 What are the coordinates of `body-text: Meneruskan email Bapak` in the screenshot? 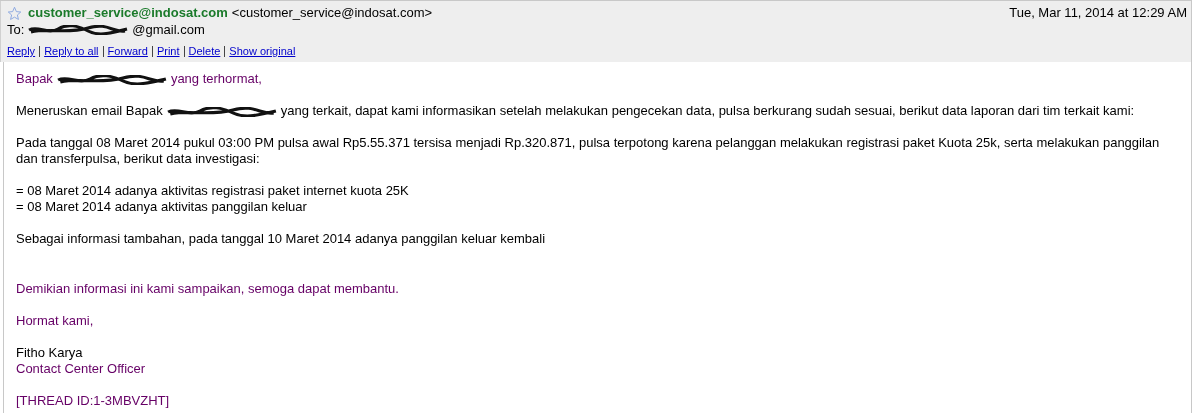 It's located at (89, 110).